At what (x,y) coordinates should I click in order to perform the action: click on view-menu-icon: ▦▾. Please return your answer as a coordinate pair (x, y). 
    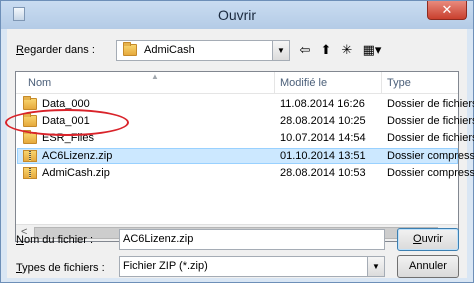
    Looking at the image, I should click on (372, 50).